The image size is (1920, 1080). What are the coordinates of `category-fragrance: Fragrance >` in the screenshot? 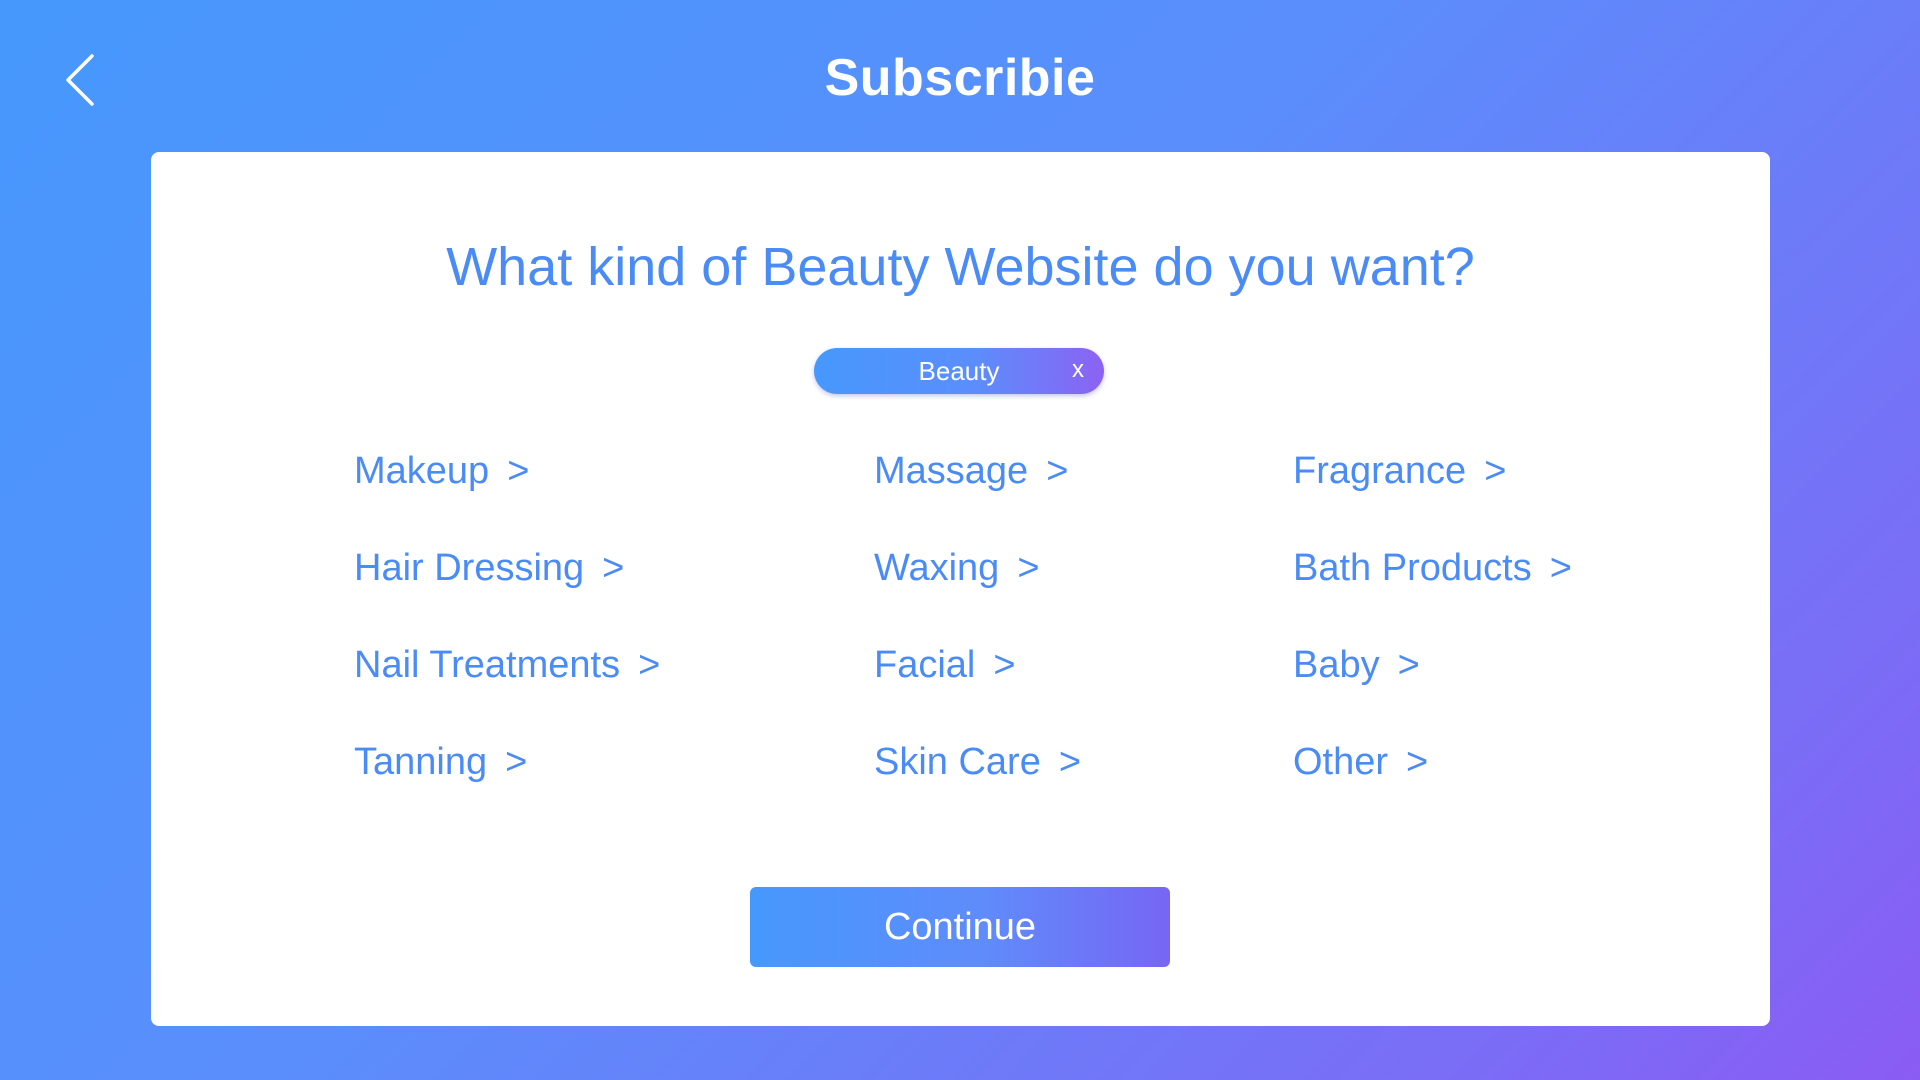 It's located at (1399, 471).